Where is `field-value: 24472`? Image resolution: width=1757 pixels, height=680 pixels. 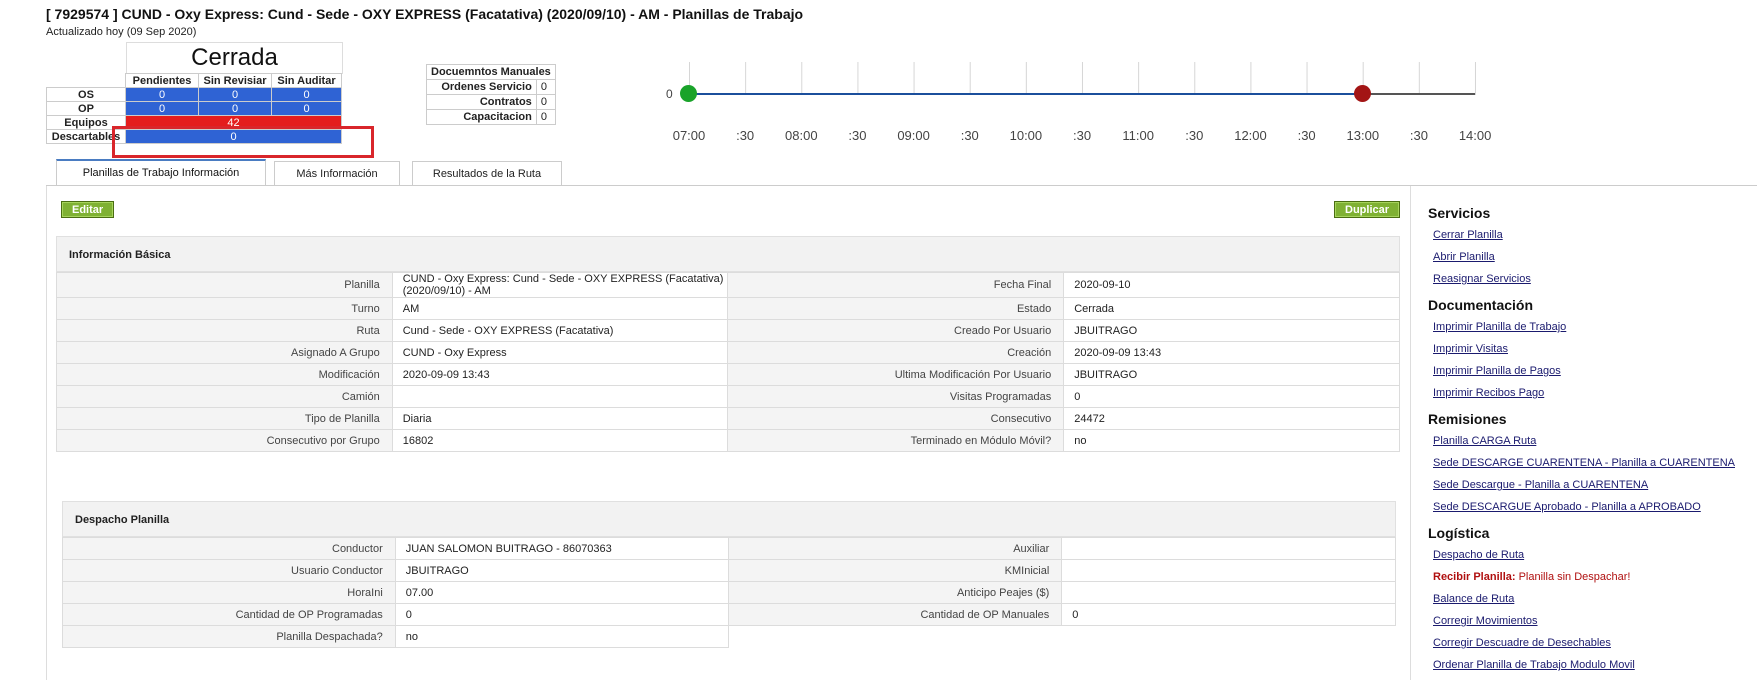 field-value: 24472 is located at coordinates (1231, 418).